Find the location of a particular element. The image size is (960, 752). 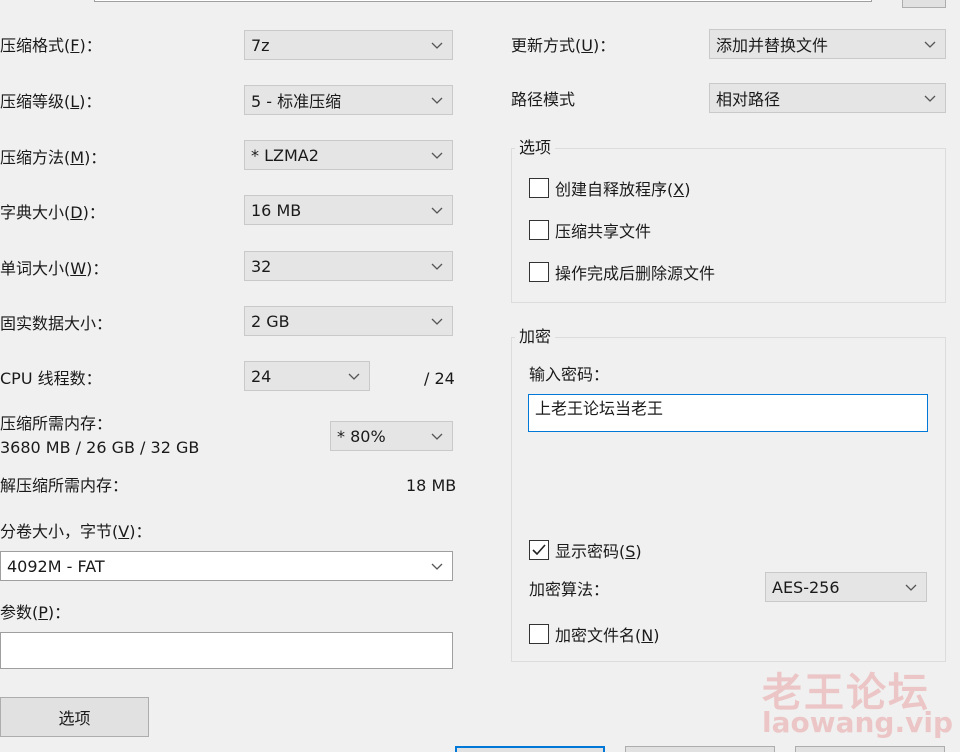

volume-value: 4092M - FAT is located at coordinates (56, 566).